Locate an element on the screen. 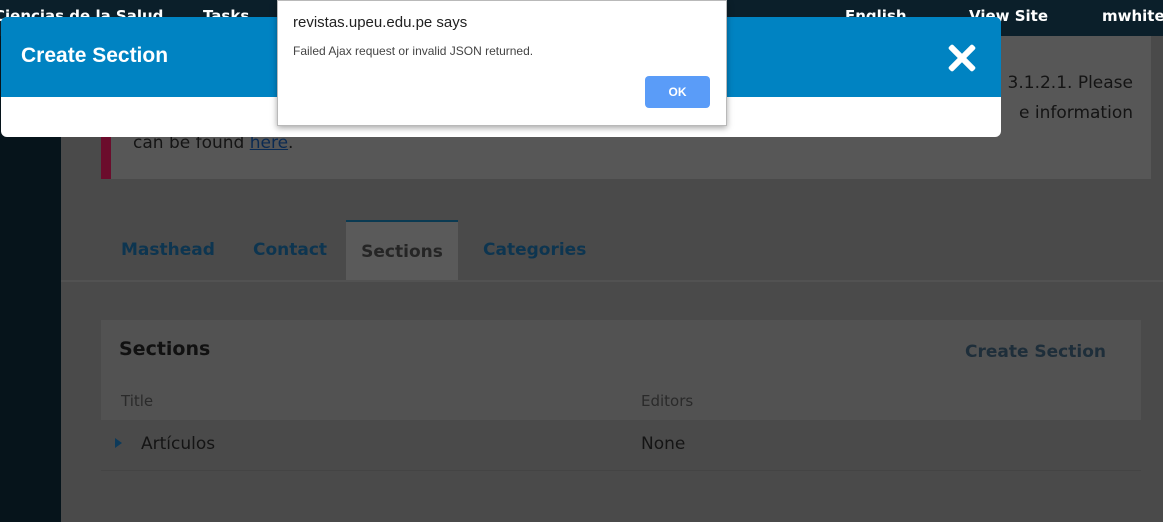 The image size is (1163, 522). section-editors-cell: None is located at coordinates (663, 444).